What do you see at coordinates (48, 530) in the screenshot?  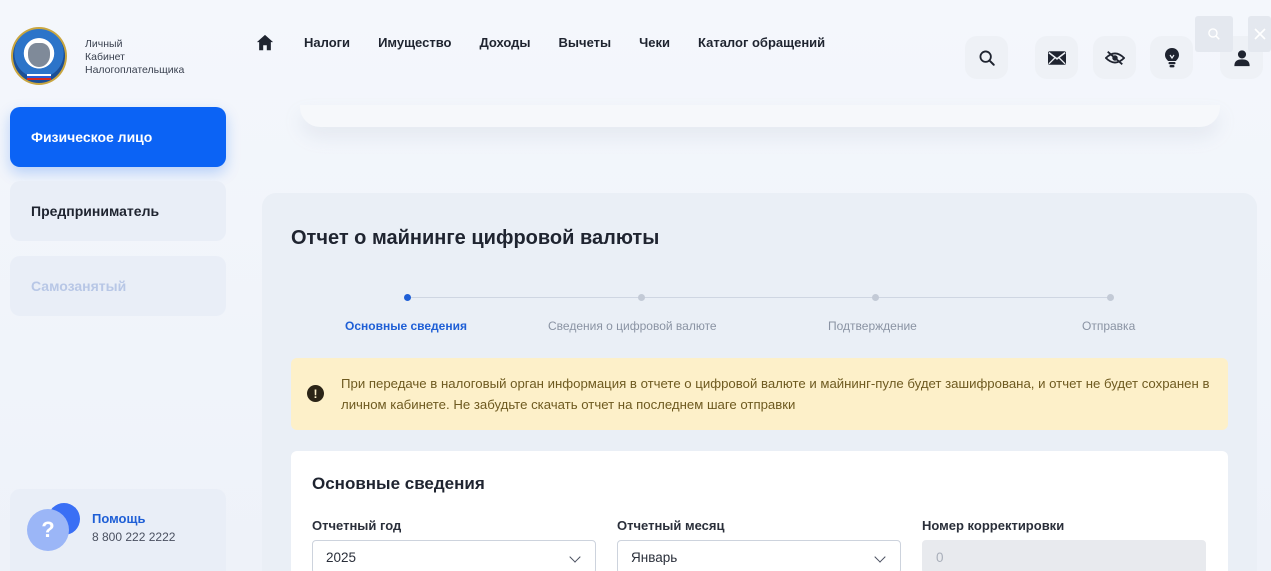 I see `help-question-icon: ?` at bounding box center [48, 530].